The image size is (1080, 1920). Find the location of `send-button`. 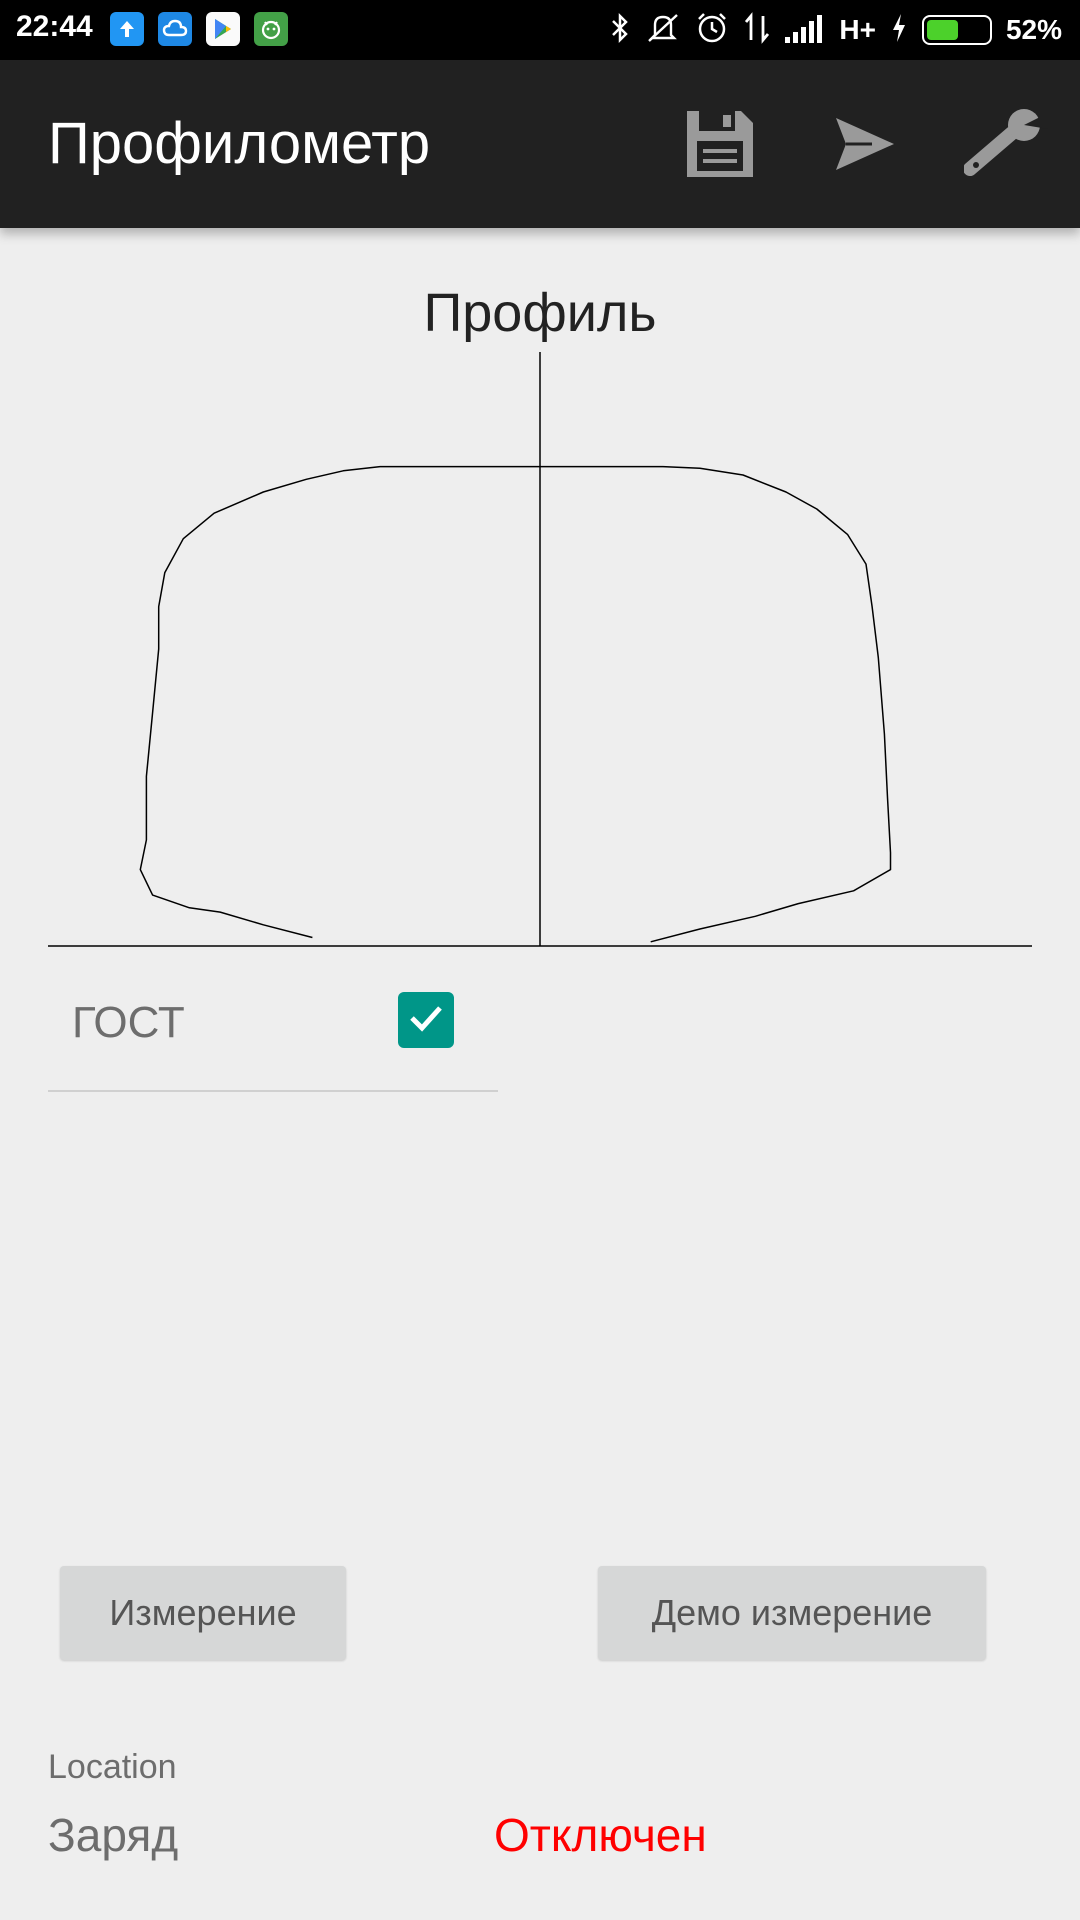

send-button is located at coordinates (864, 146).